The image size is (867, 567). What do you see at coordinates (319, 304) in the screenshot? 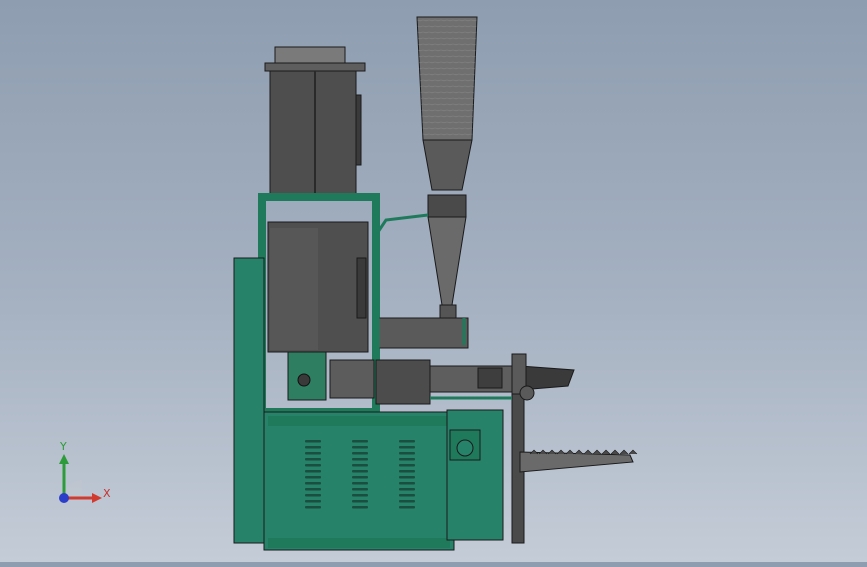
I see `main-frame` at bounding box center [319, 304].